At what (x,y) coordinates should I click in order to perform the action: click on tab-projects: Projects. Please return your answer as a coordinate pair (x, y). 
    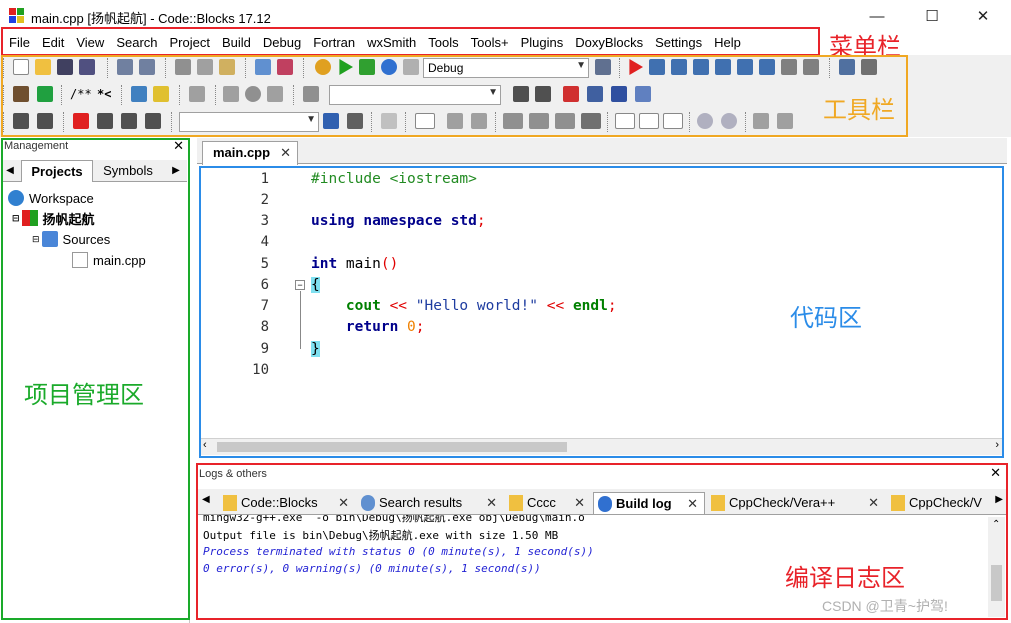
    Looking at the image, I should click on (57, 171).